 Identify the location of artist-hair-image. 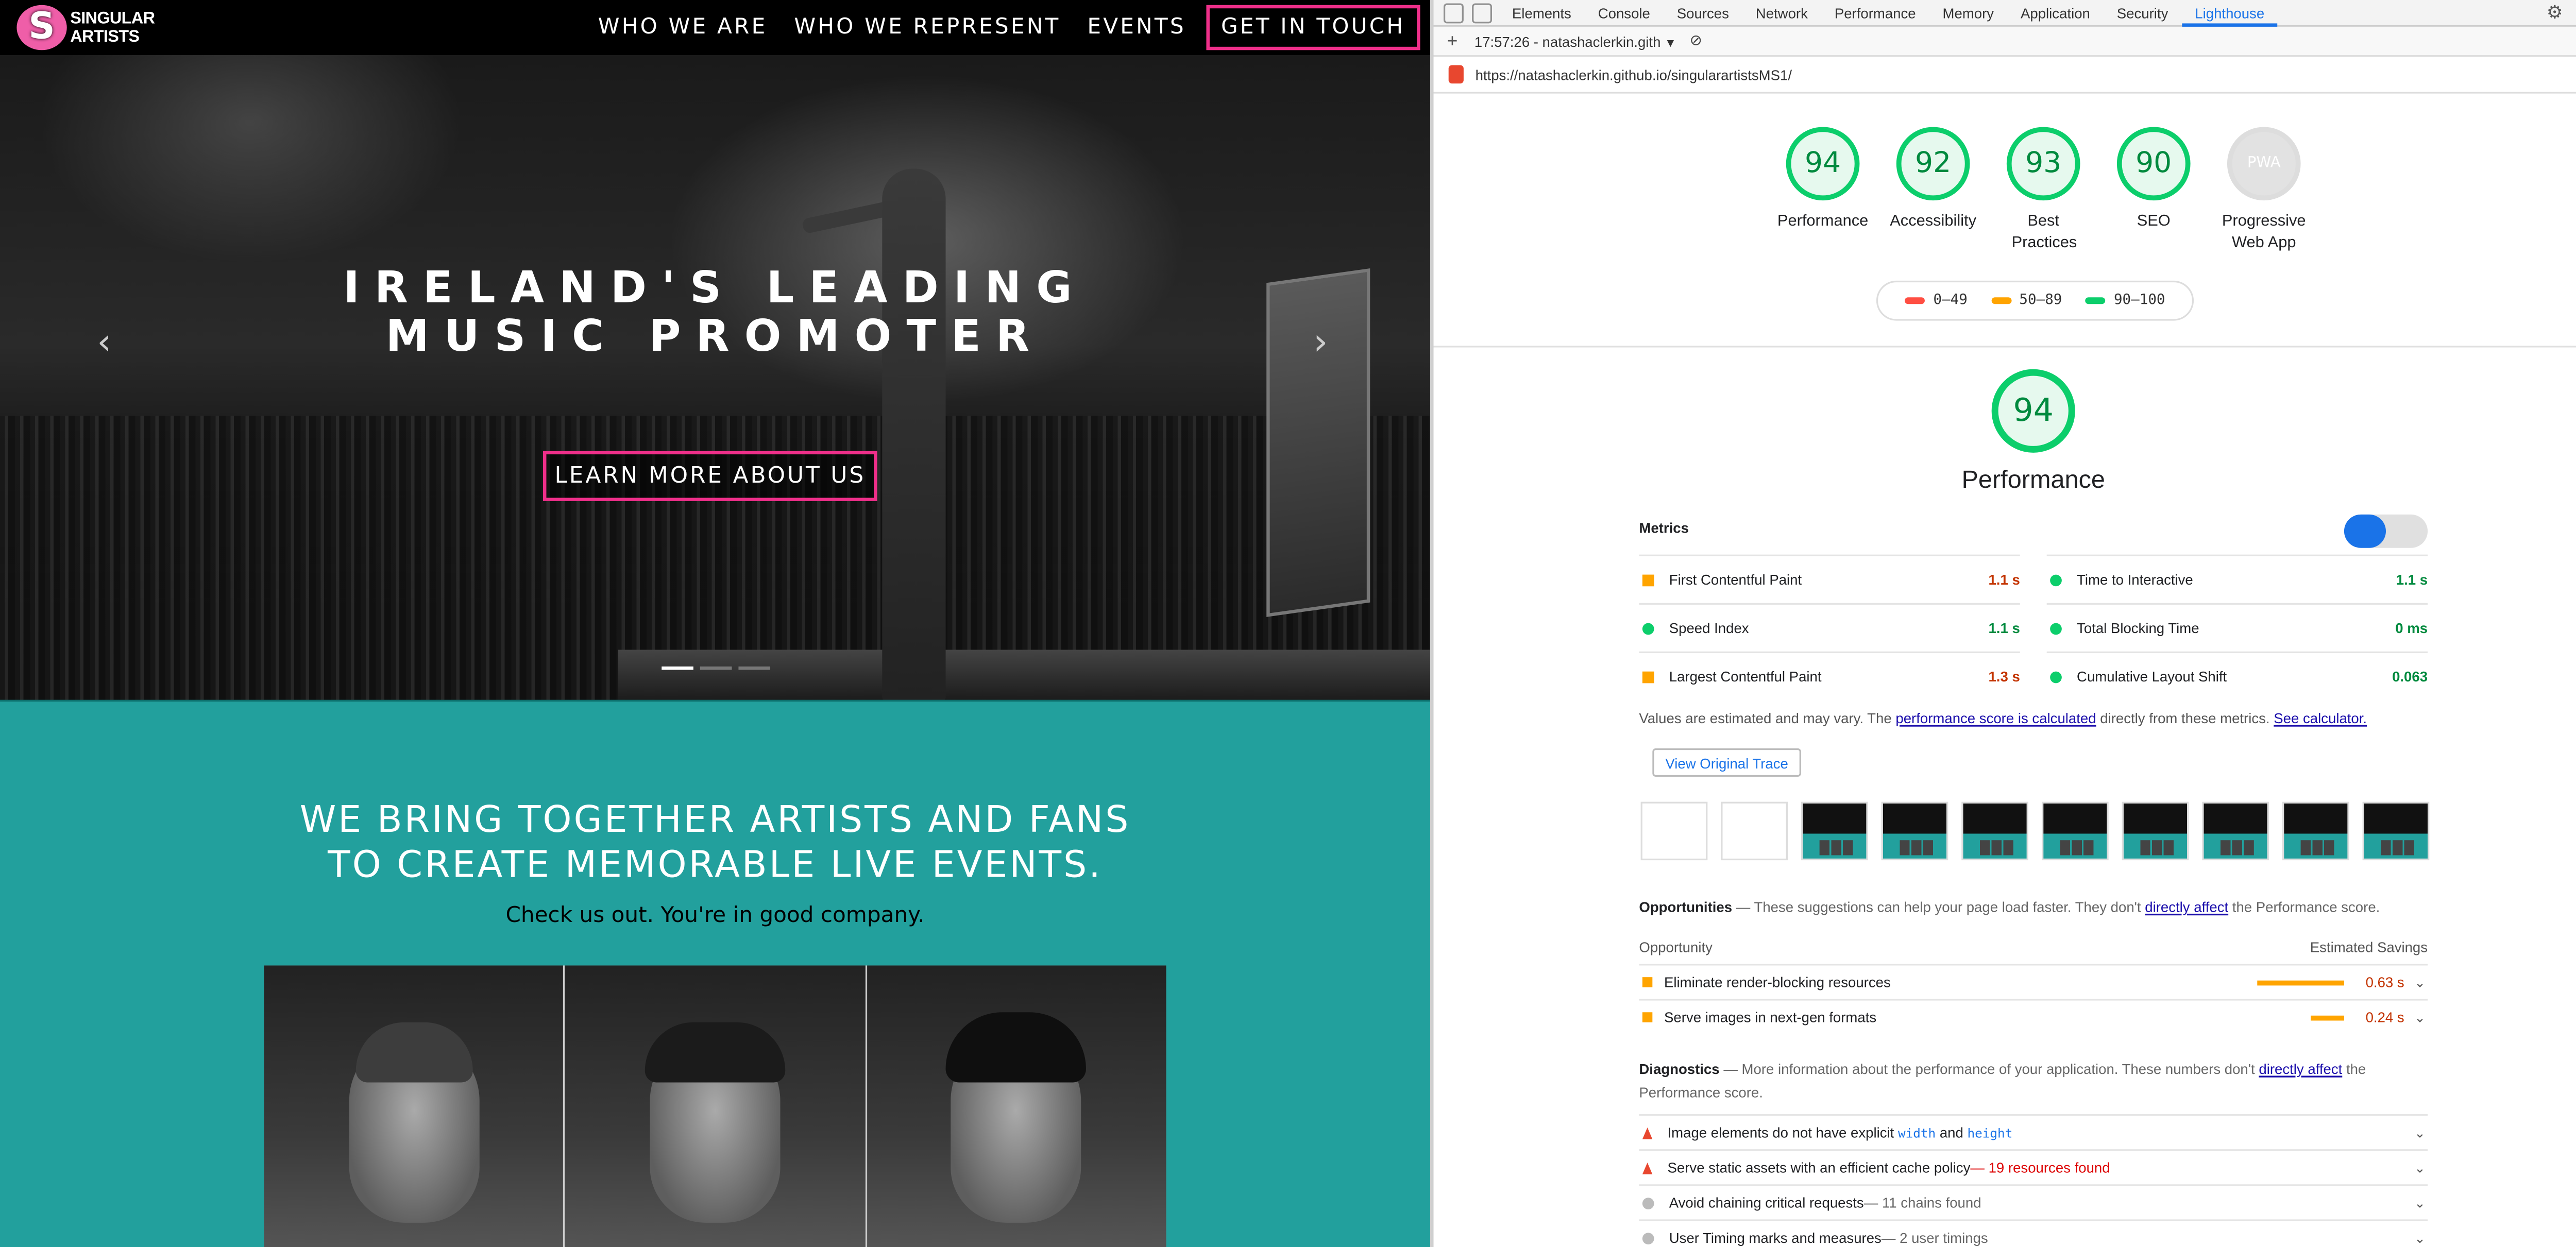
(1017, 1047).